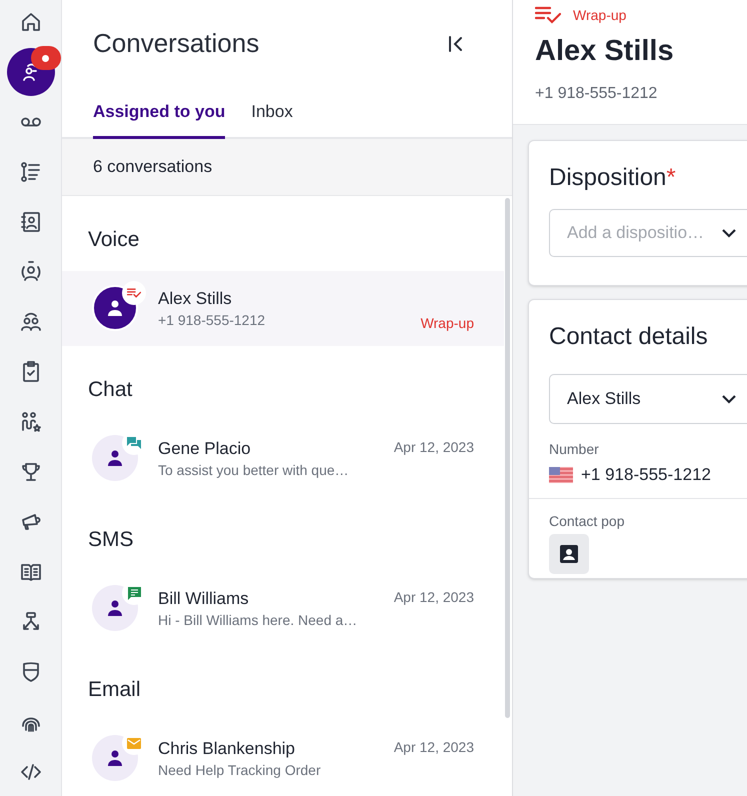  I want to click on contact-name: Bill Williams, so click(204, 599).